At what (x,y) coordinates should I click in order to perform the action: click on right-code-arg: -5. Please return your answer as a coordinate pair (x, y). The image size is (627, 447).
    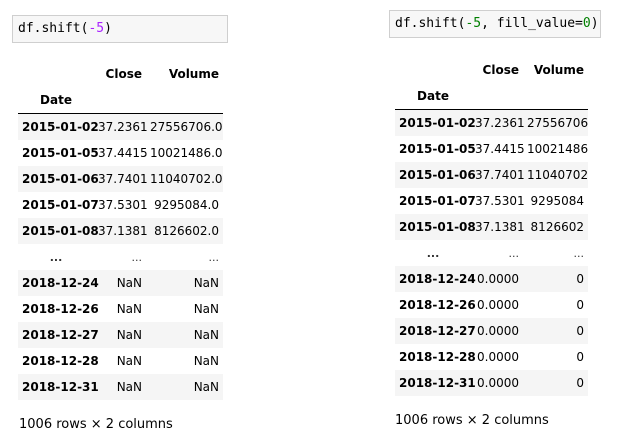
    Looking at the image, I should click on (473, 23).